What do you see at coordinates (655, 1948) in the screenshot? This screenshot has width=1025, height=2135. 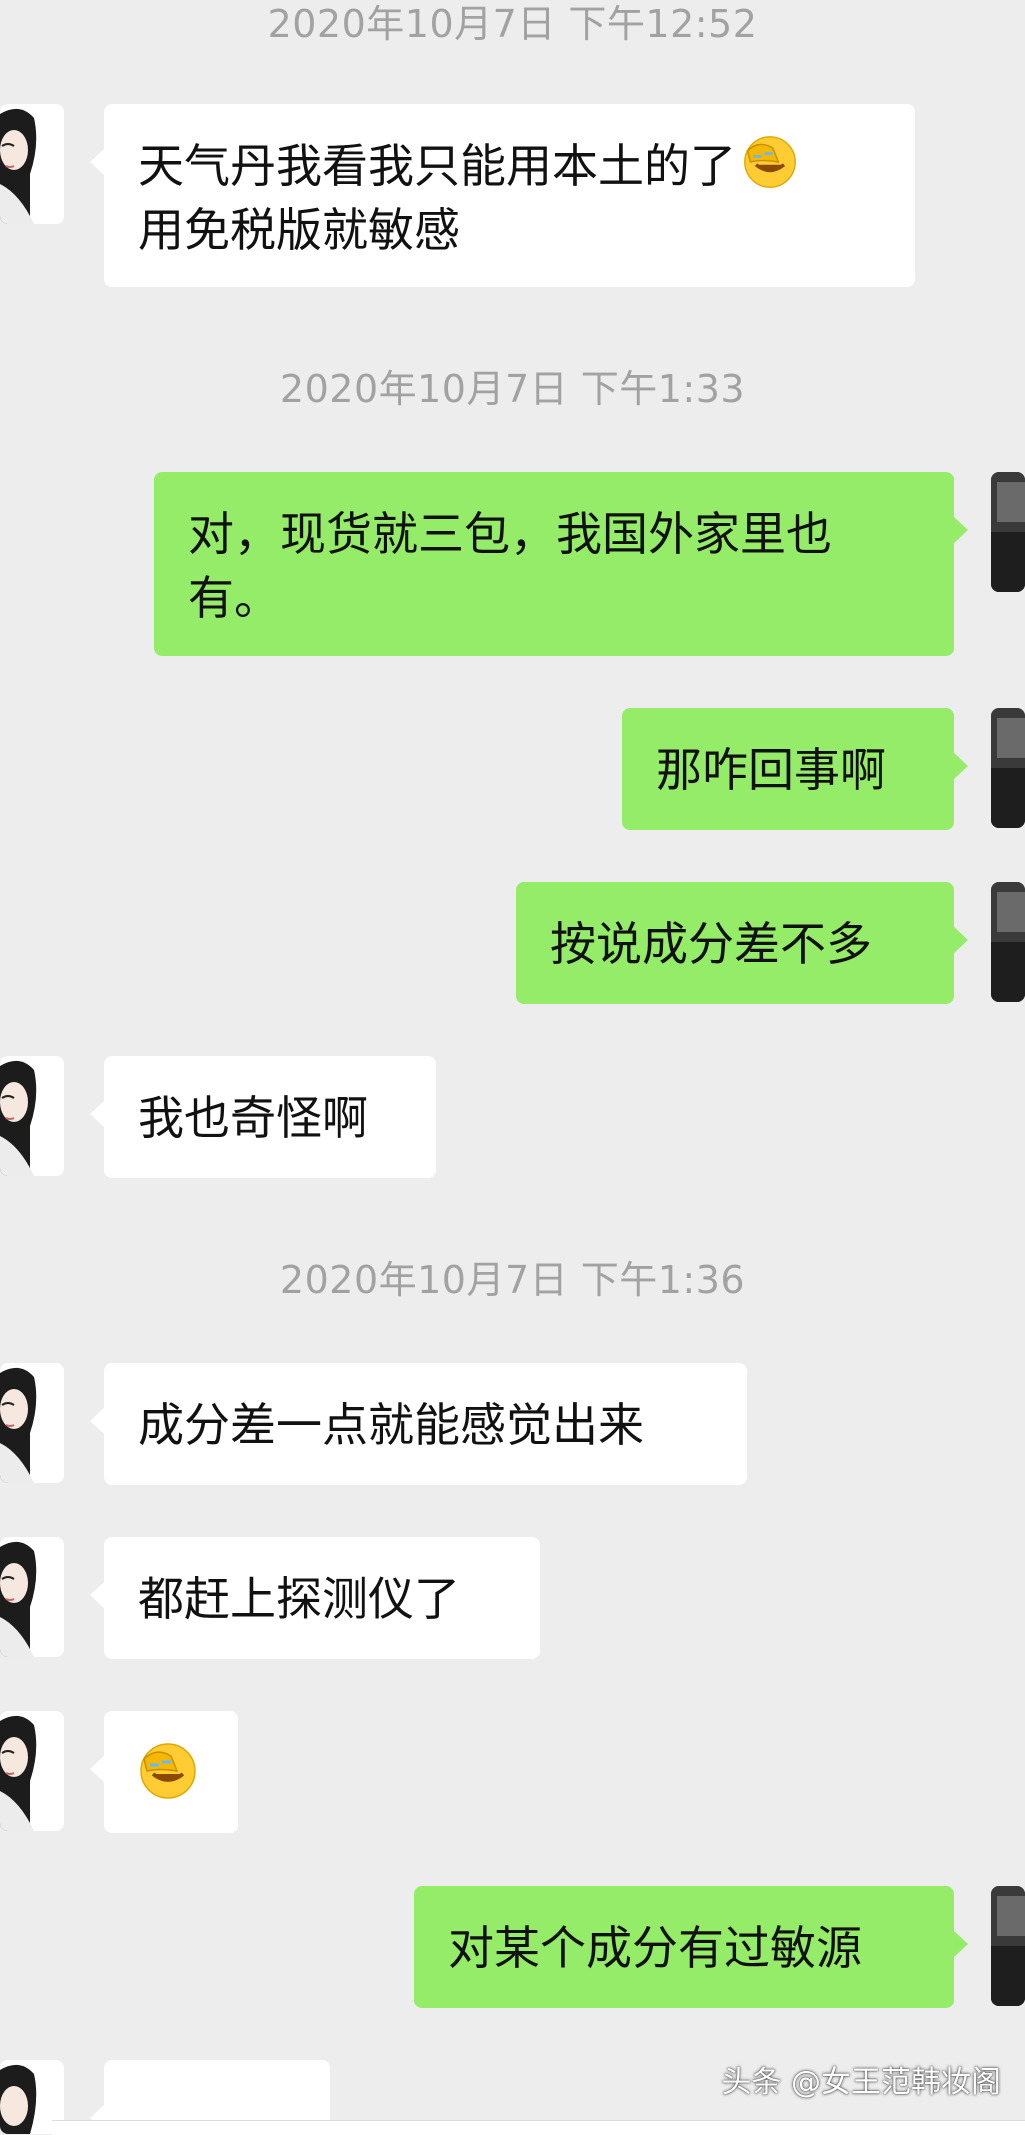 I see `message-text: 对某个成分有过敏源` at bounding box center [655, 1948].